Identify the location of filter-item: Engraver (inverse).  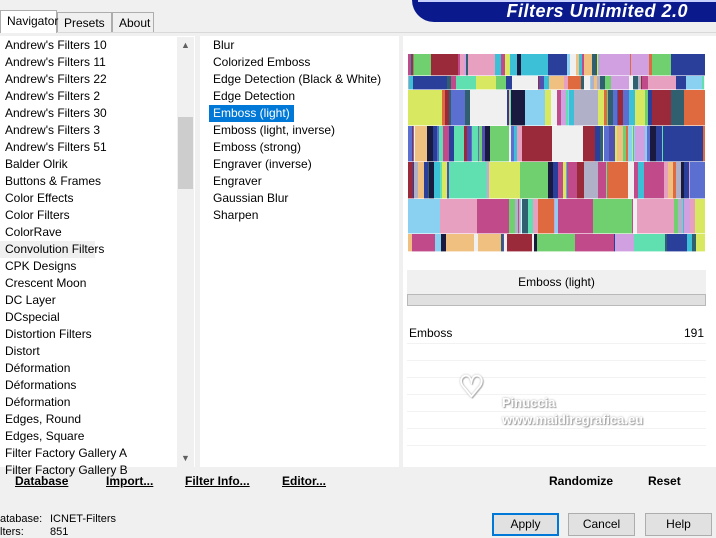
(262, 164).